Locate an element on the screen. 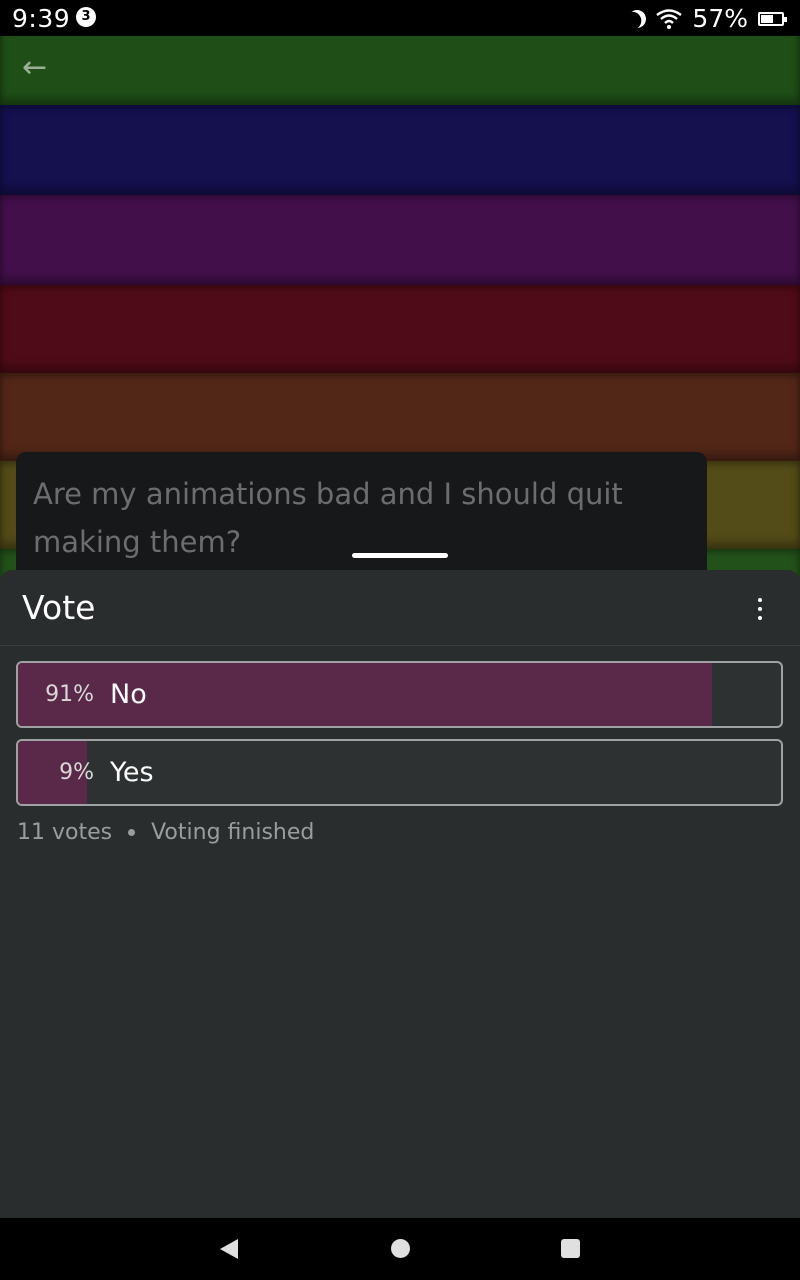 This screenshot has width=800, height=1280. sheet-header: Vote is located at coordinates (400, 608).